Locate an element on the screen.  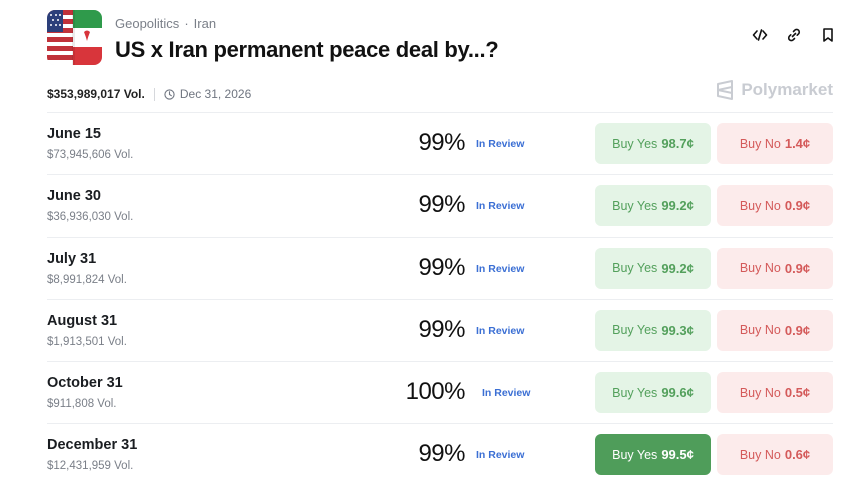
embed-icon is located at coordinates (760, 35).